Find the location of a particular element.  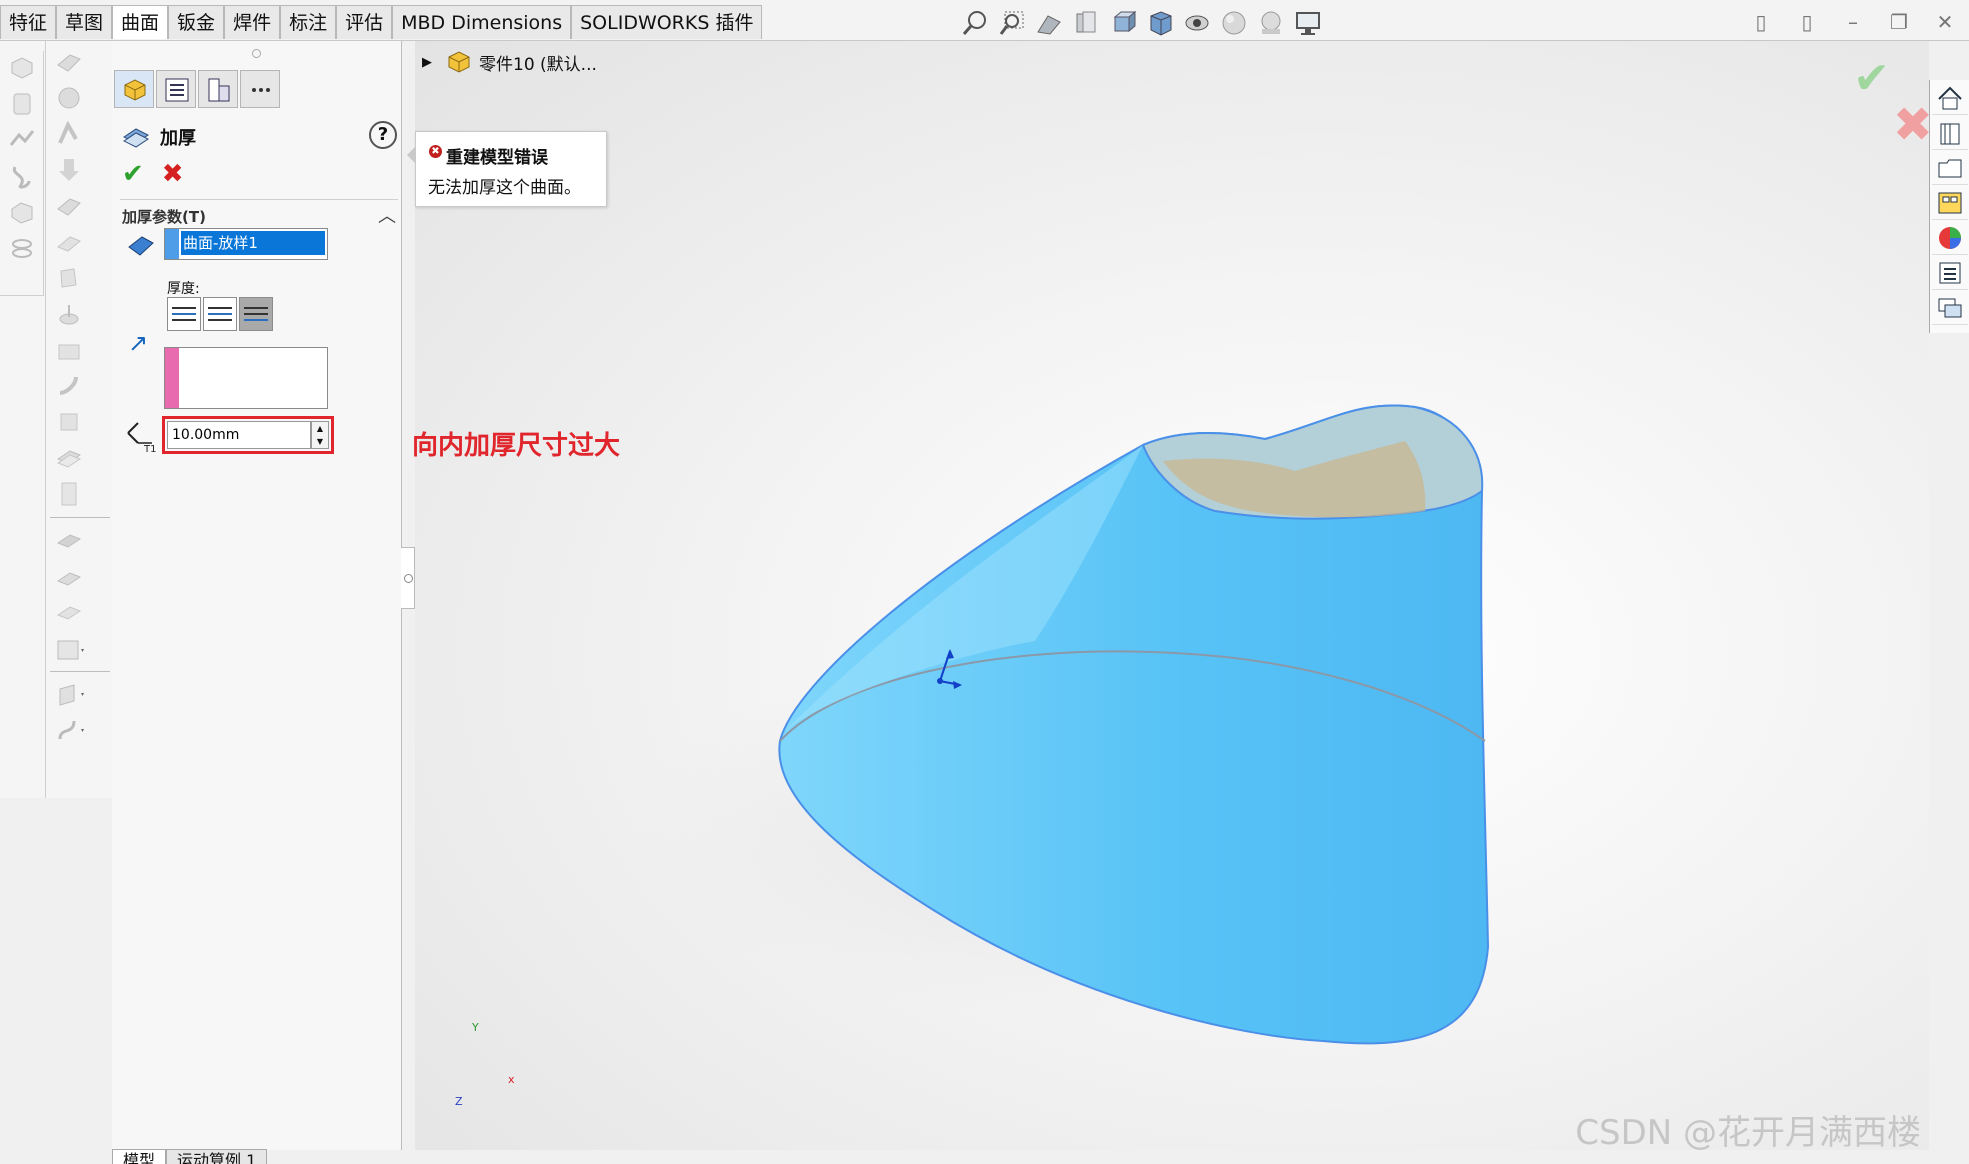

offset-surface-icon is located at coordinates (69, 98).